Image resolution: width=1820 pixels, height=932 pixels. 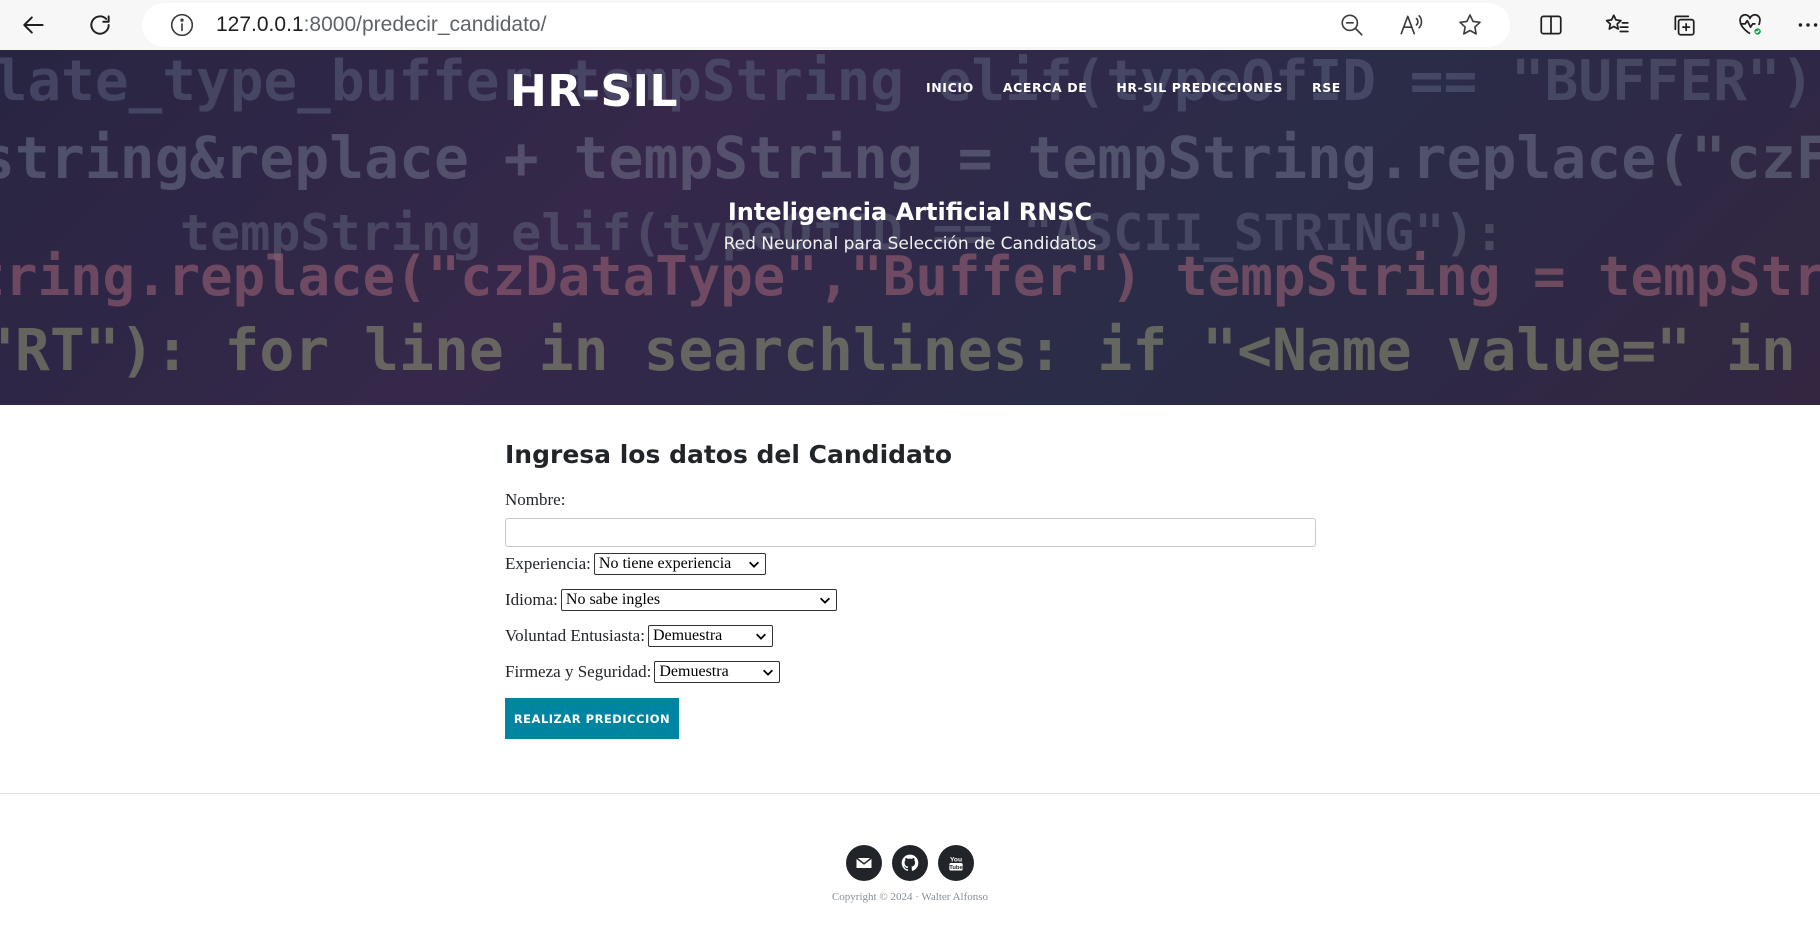 I want to click on firmeza-selected-value: Demuestra, so click(x=694, y=671).